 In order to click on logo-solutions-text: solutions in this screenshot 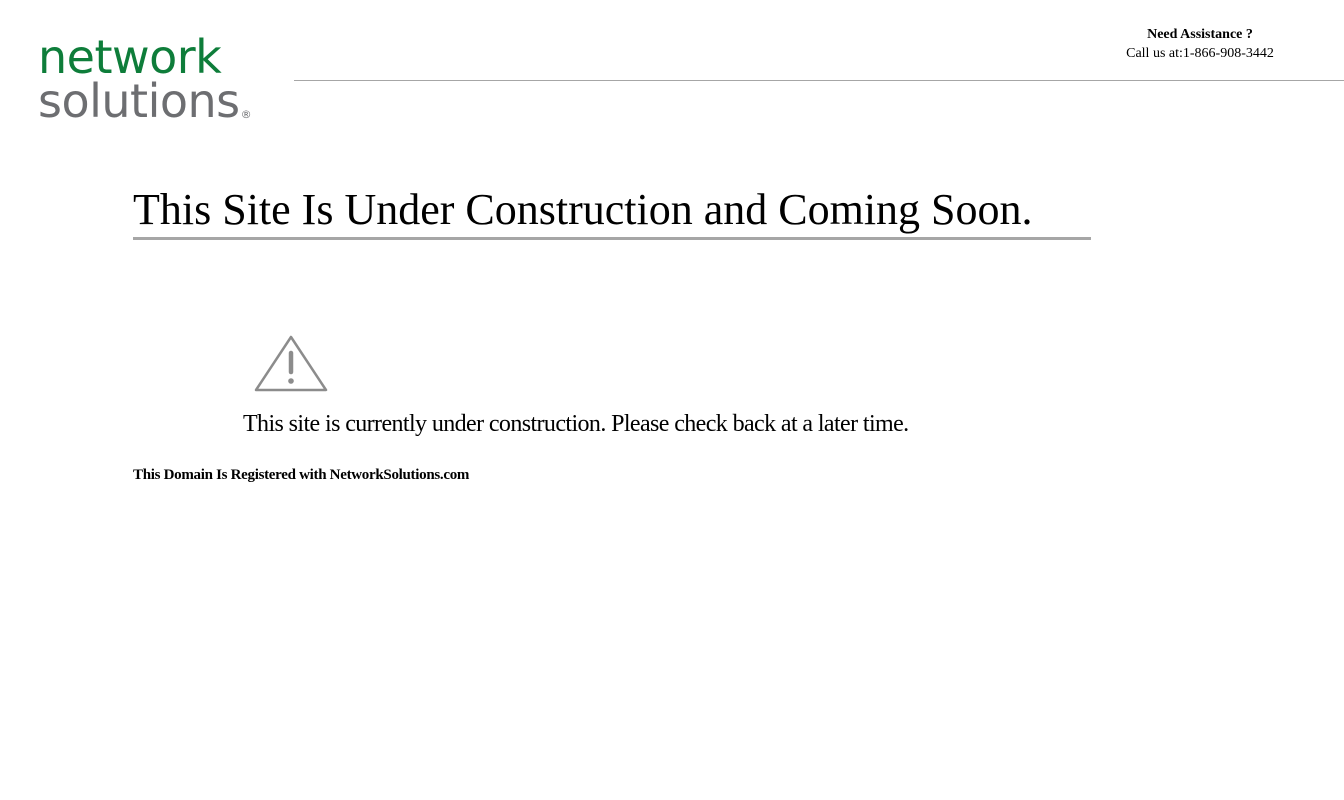, I will do `click(139, 101)`.